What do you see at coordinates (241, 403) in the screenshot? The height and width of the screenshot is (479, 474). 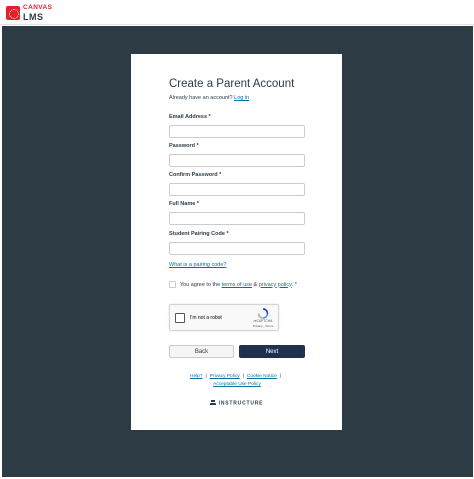 I see `instructure-text: INSTRUCTURE` at bounding box center [241, 403].